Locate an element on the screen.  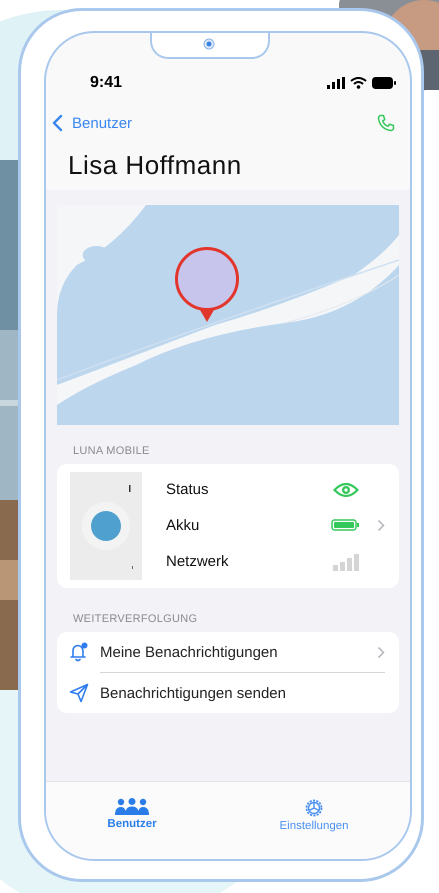
section-heading: LUNA MOBILE is located at coordinates (111, 451).